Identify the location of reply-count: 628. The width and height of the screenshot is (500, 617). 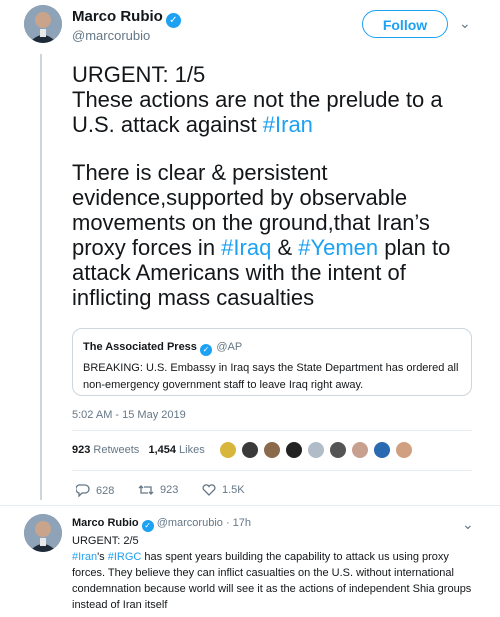
(105, 490).